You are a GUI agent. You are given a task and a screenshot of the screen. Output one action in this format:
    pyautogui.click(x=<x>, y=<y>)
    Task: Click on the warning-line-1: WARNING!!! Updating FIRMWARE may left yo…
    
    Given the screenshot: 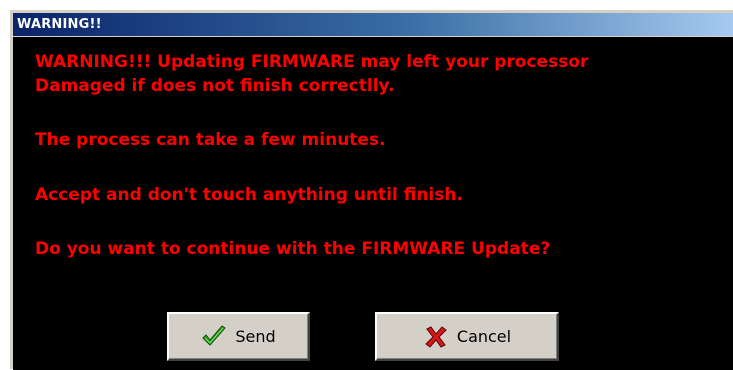 What is the action you would take?
    pyautogui.click(x=312, y=62)
    